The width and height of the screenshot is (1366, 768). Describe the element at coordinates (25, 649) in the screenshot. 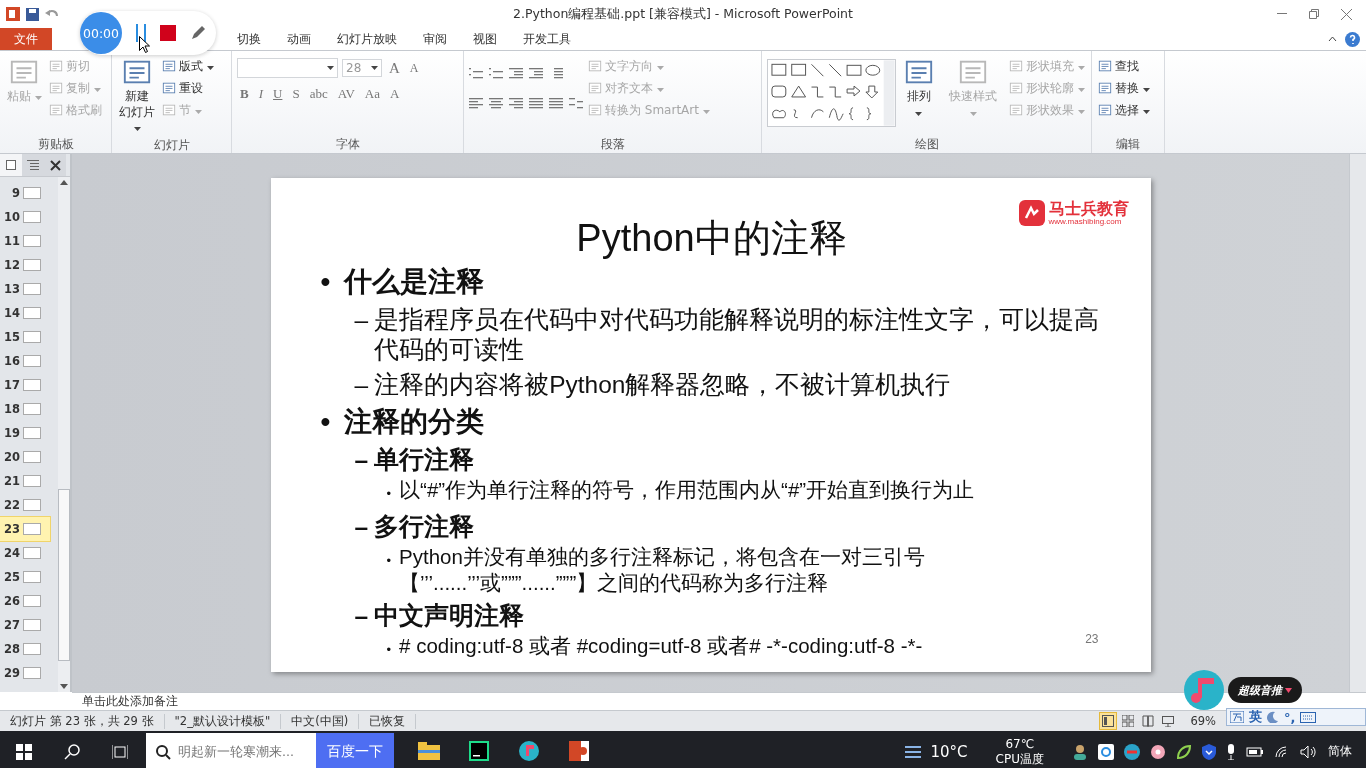

I see `slide-thumbnail: 28` at that location.